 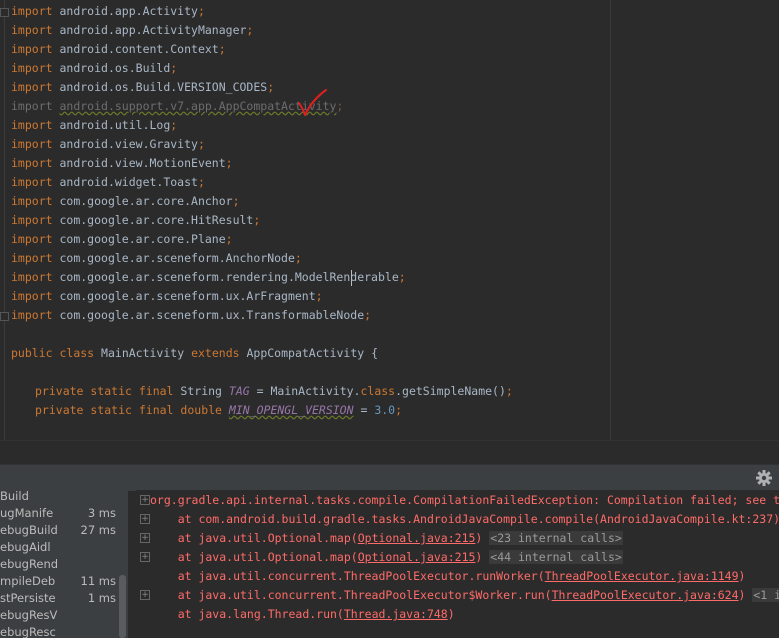 What do you see at coordinates (315, 391) in the screenshot?
I see `field-value: MainActivity.` at bounding box center [315, 391].